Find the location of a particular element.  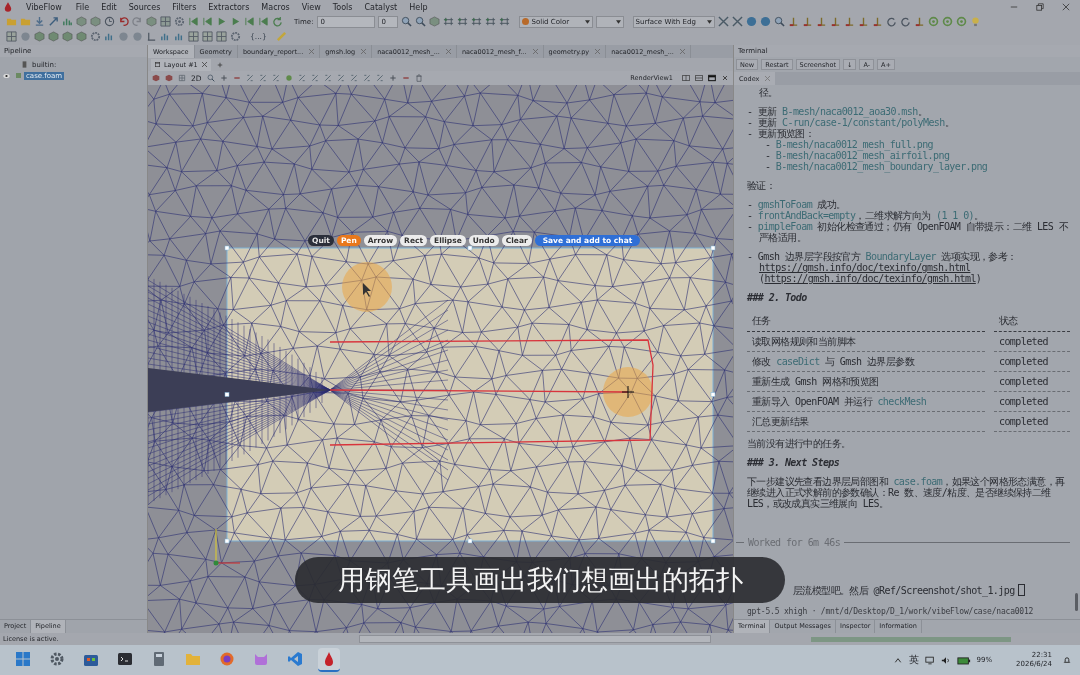

menu-item: File is located at coordinates (82, 7).